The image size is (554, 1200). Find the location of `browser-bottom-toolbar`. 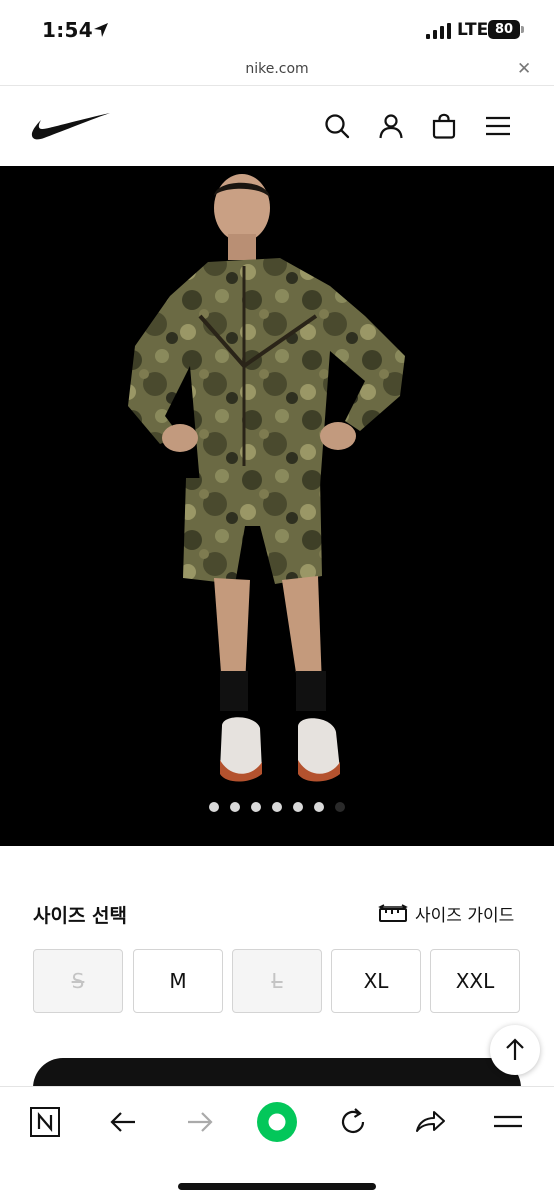

browser-bottom-toolbar is located at coordinates (277, 1143).